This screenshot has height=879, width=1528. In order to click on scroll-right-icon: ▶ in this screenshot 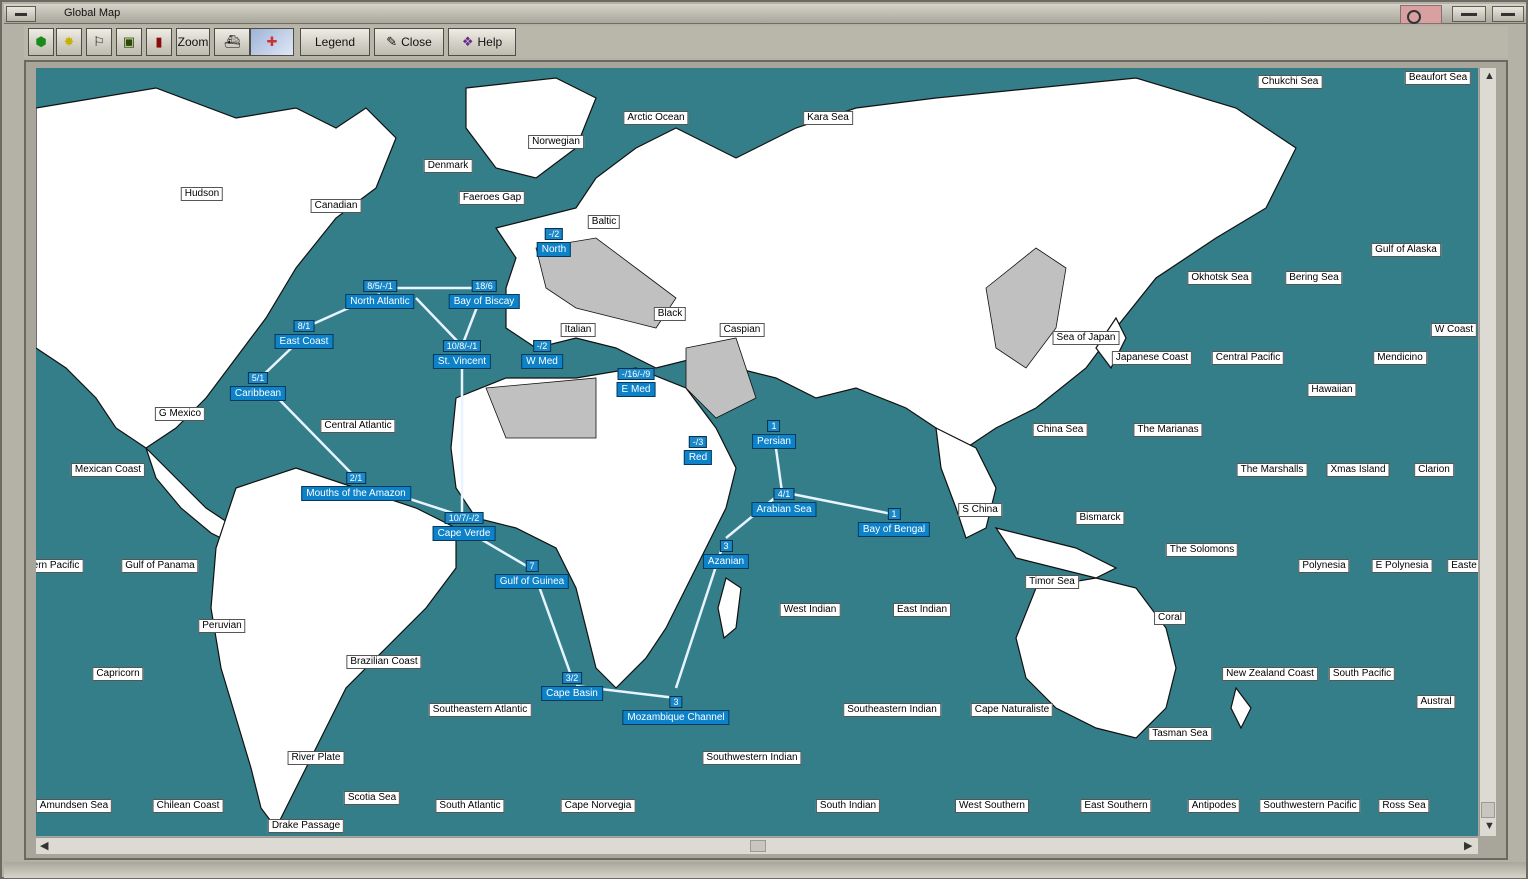, I will do `click(1468, 845)`.